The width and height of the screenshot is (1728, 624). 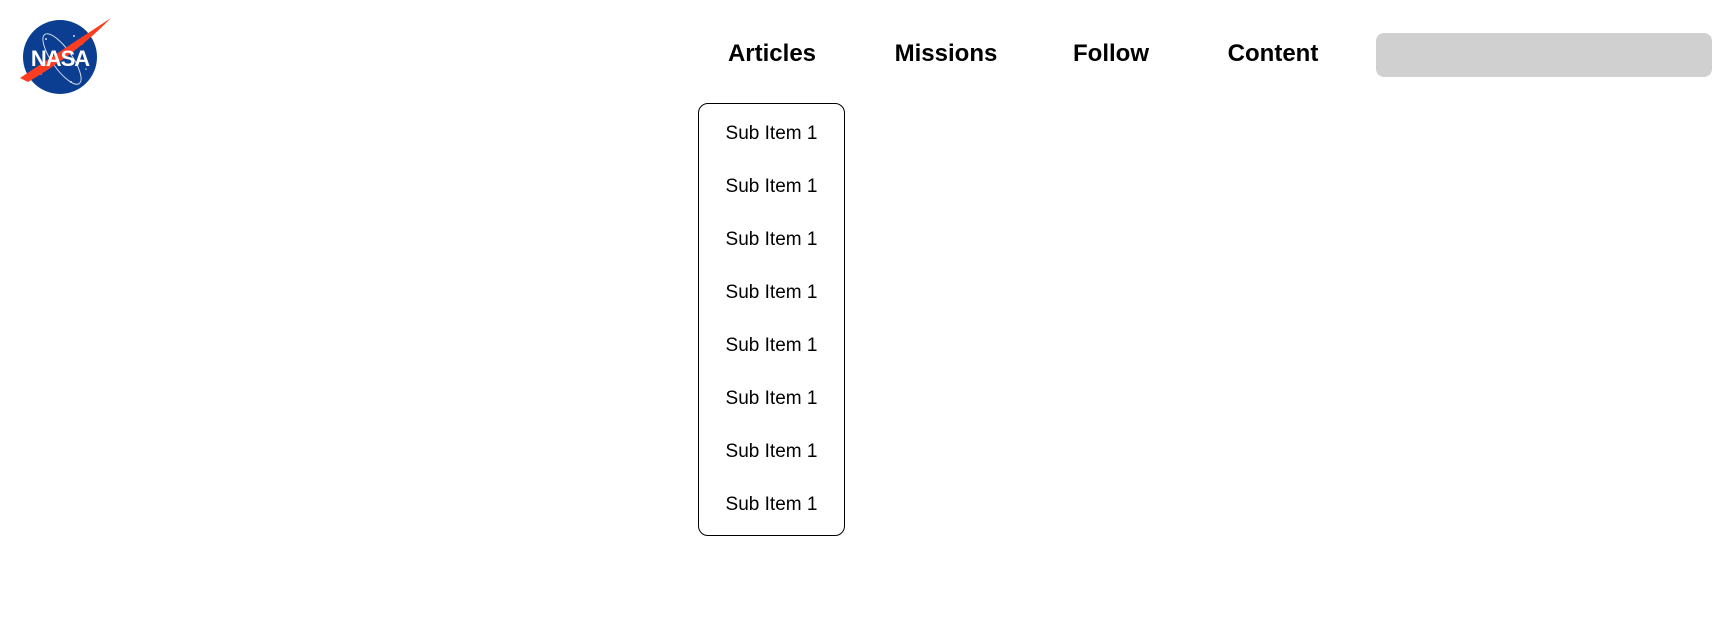 I want to click on svg-text: NASA, so click(x=60, y=58).